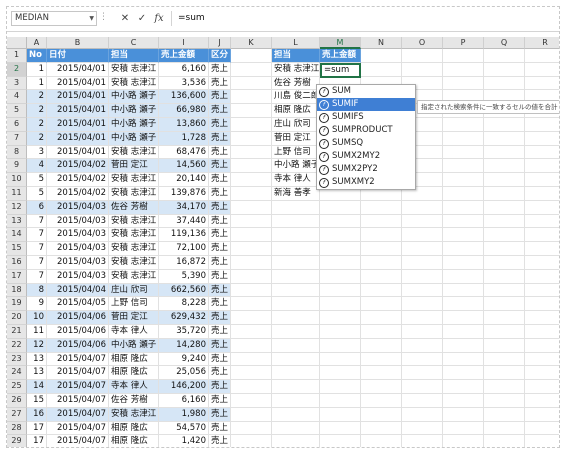  What do you see at coordinates (296, 138) in the screenshot?
I see `summary-rep: 菅田 定江` at bounding box center [296, 138].